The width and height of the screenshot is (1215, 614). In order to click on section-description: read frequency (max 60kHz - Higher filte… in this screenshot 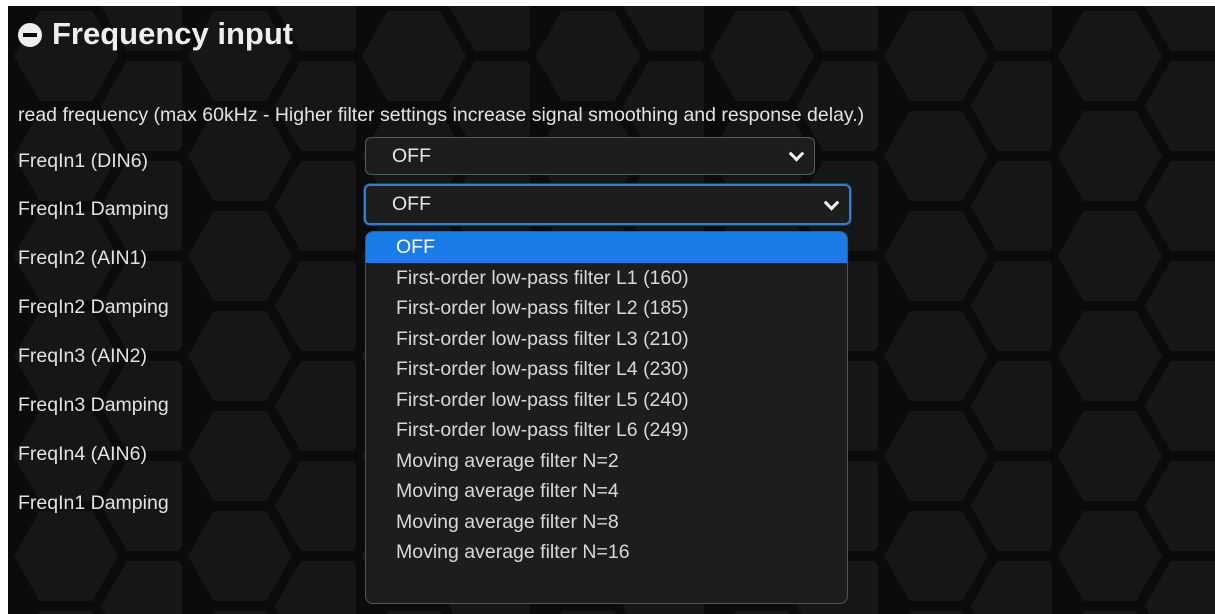, I will do `click(441, 115)`.